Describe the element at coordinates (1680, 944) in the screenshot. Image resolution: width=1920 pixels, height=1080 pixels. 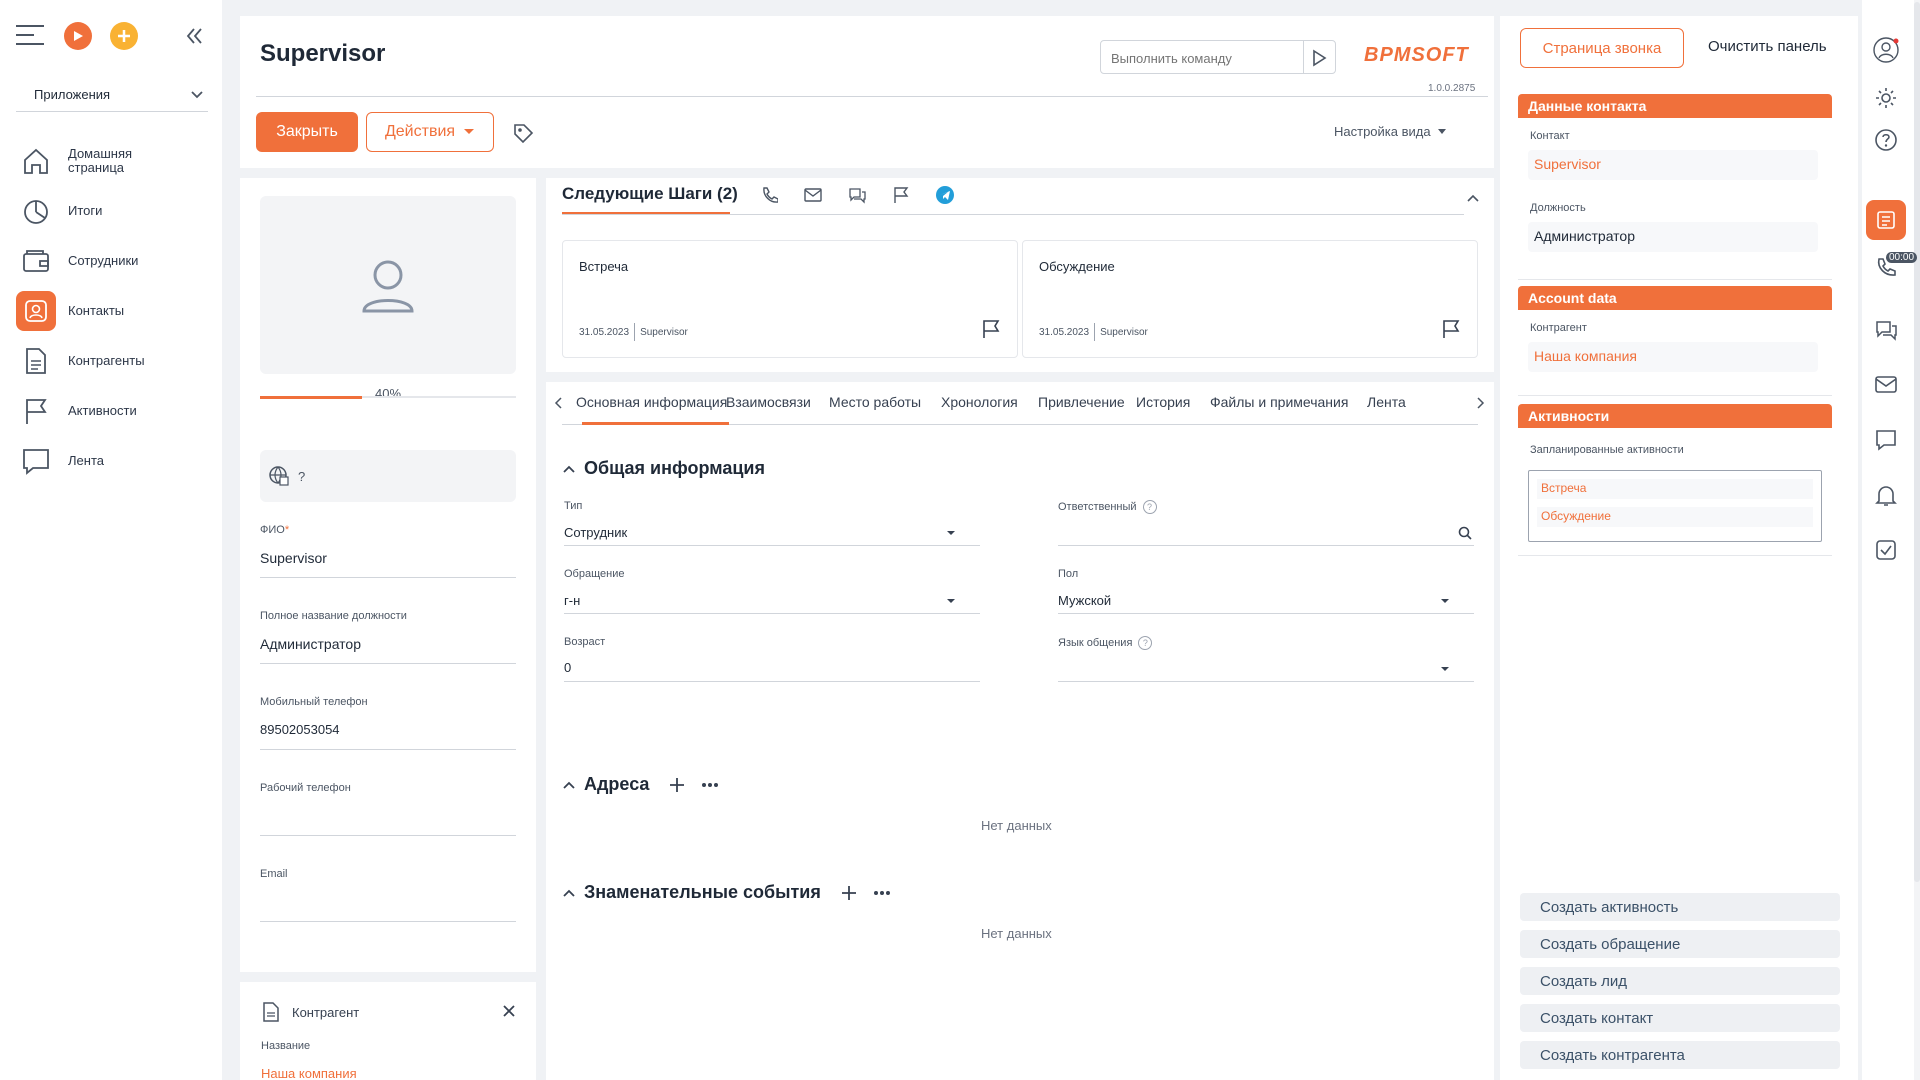
I see `create-case-button: Создать обращение` at that location.